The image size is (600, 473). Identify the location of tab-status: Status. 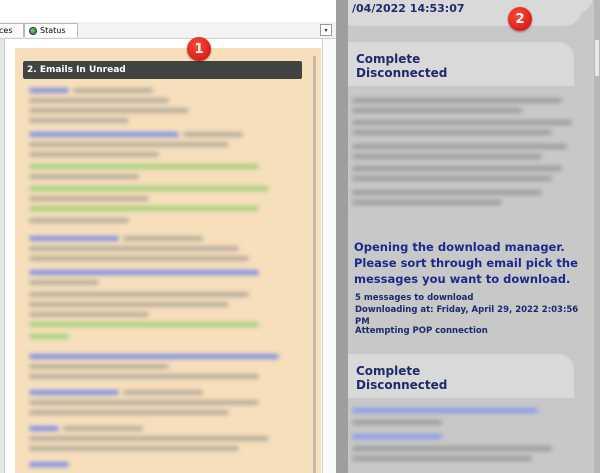
(51, 30).